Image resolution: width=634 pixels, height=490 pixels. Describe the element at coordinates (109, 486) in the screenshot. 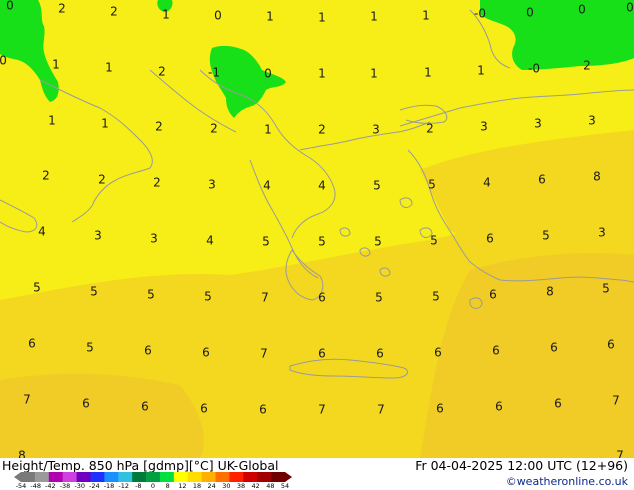

I see `legend-tick-label: -18` at that location.